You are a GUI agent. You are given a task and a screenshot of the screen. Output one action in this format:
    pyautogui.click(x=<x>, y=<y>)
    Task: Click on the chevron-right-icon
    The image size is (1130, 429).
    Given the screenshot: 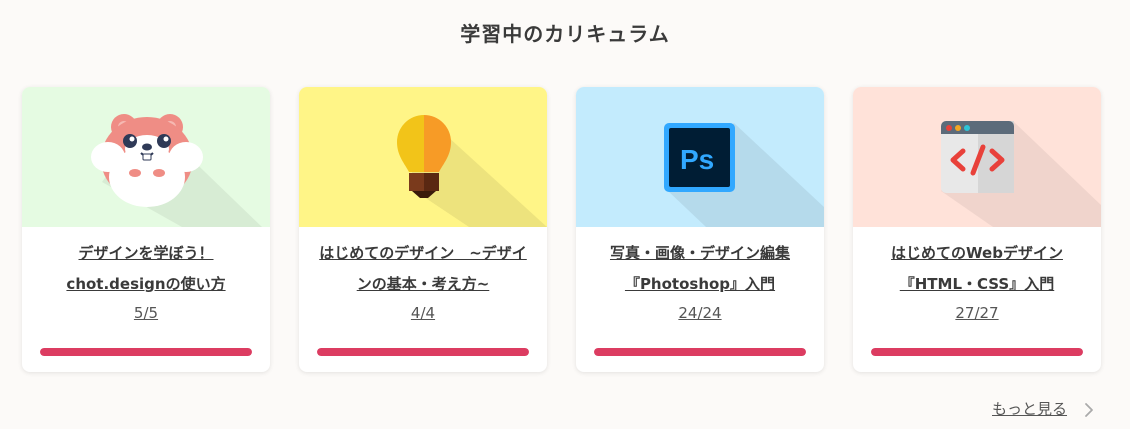 What is the action you would take?
    pyautogui.click(x=1089, y=410)
    